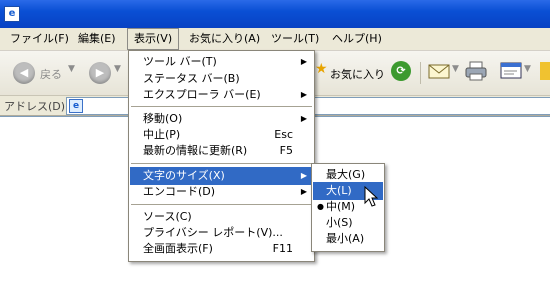 Image resolution: width=550 pixels, height=301 pixels. Describe the element at coordinates (178, 248) in the screenshot. I see `menu-item-label: 全画面表示(F)` at that location.